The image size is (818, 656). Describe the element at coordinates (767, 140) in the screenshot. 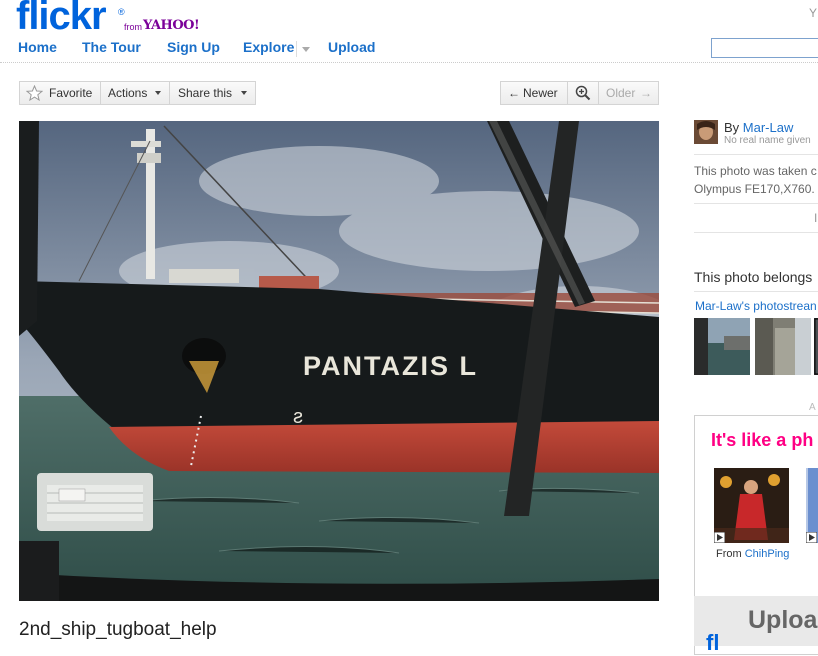

I see `real-name-note: No real name given` at that location.